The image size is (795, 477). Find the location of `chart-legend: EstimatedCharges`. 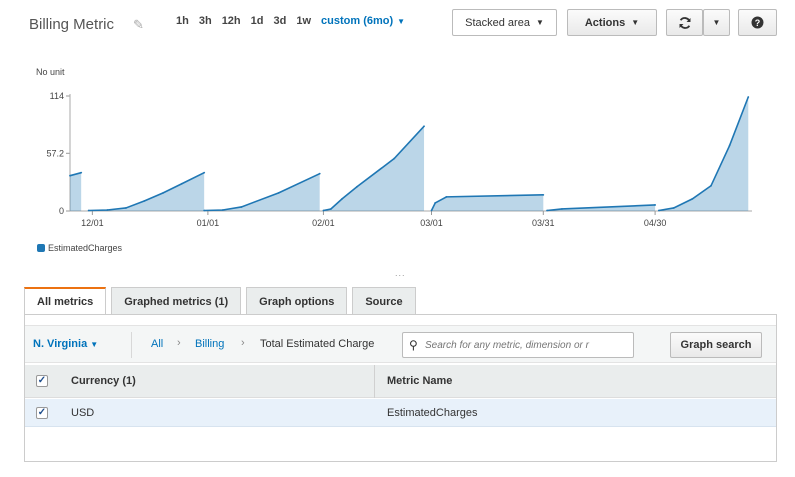

chart-legend: EstimatedCharges is located at coordinates (79, 248).